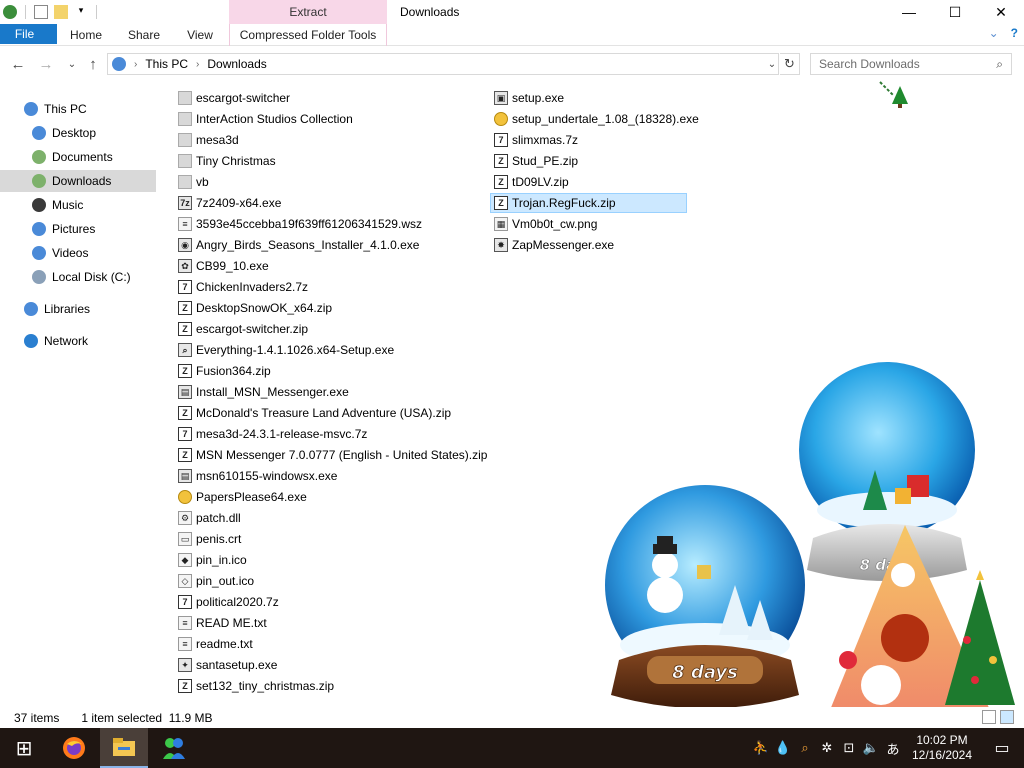 The height and width of the screenshot is (768, 1024). What do you see at coordinates (218, 518) in the screenshot?
I see `file-name: patch.dll` at bounding box center [218, 518].